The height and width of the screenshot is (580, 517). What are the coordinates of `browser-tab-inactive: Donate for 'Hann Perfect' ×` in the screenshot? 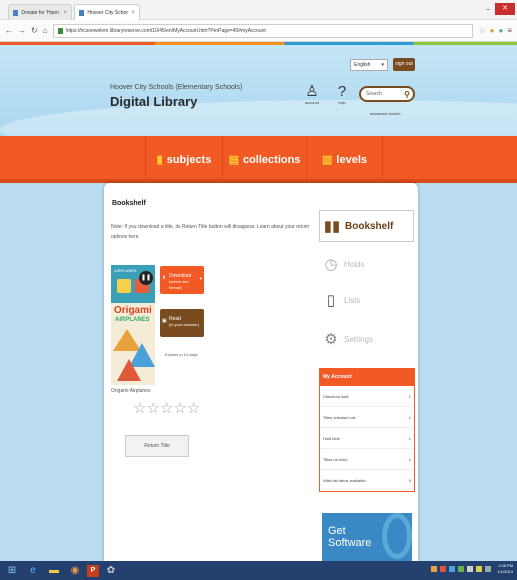 It's located at (40, 12).